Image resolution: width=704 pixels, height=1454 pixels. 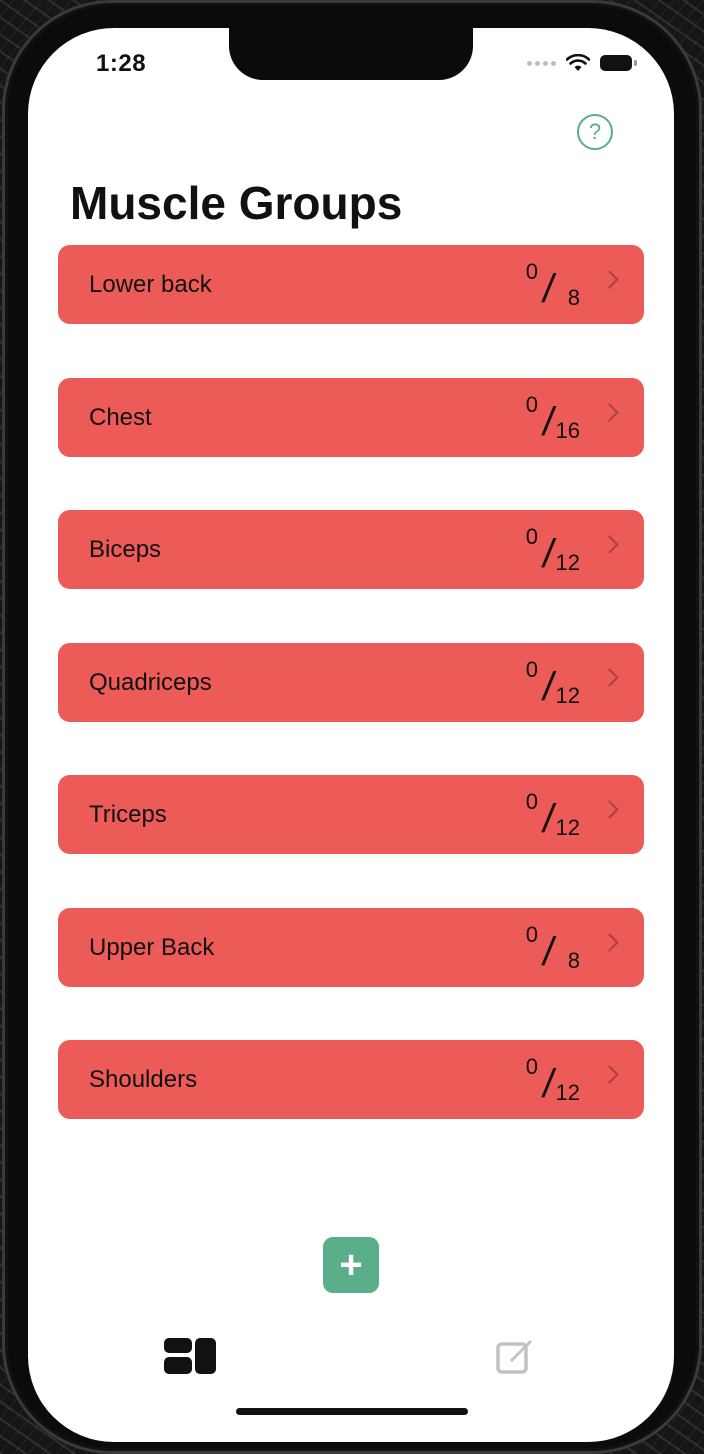 What do you see at coordinates (236, 203) in the screenshot?
I see `page-title: Muscle Groups` at bounding box center [236, 203].